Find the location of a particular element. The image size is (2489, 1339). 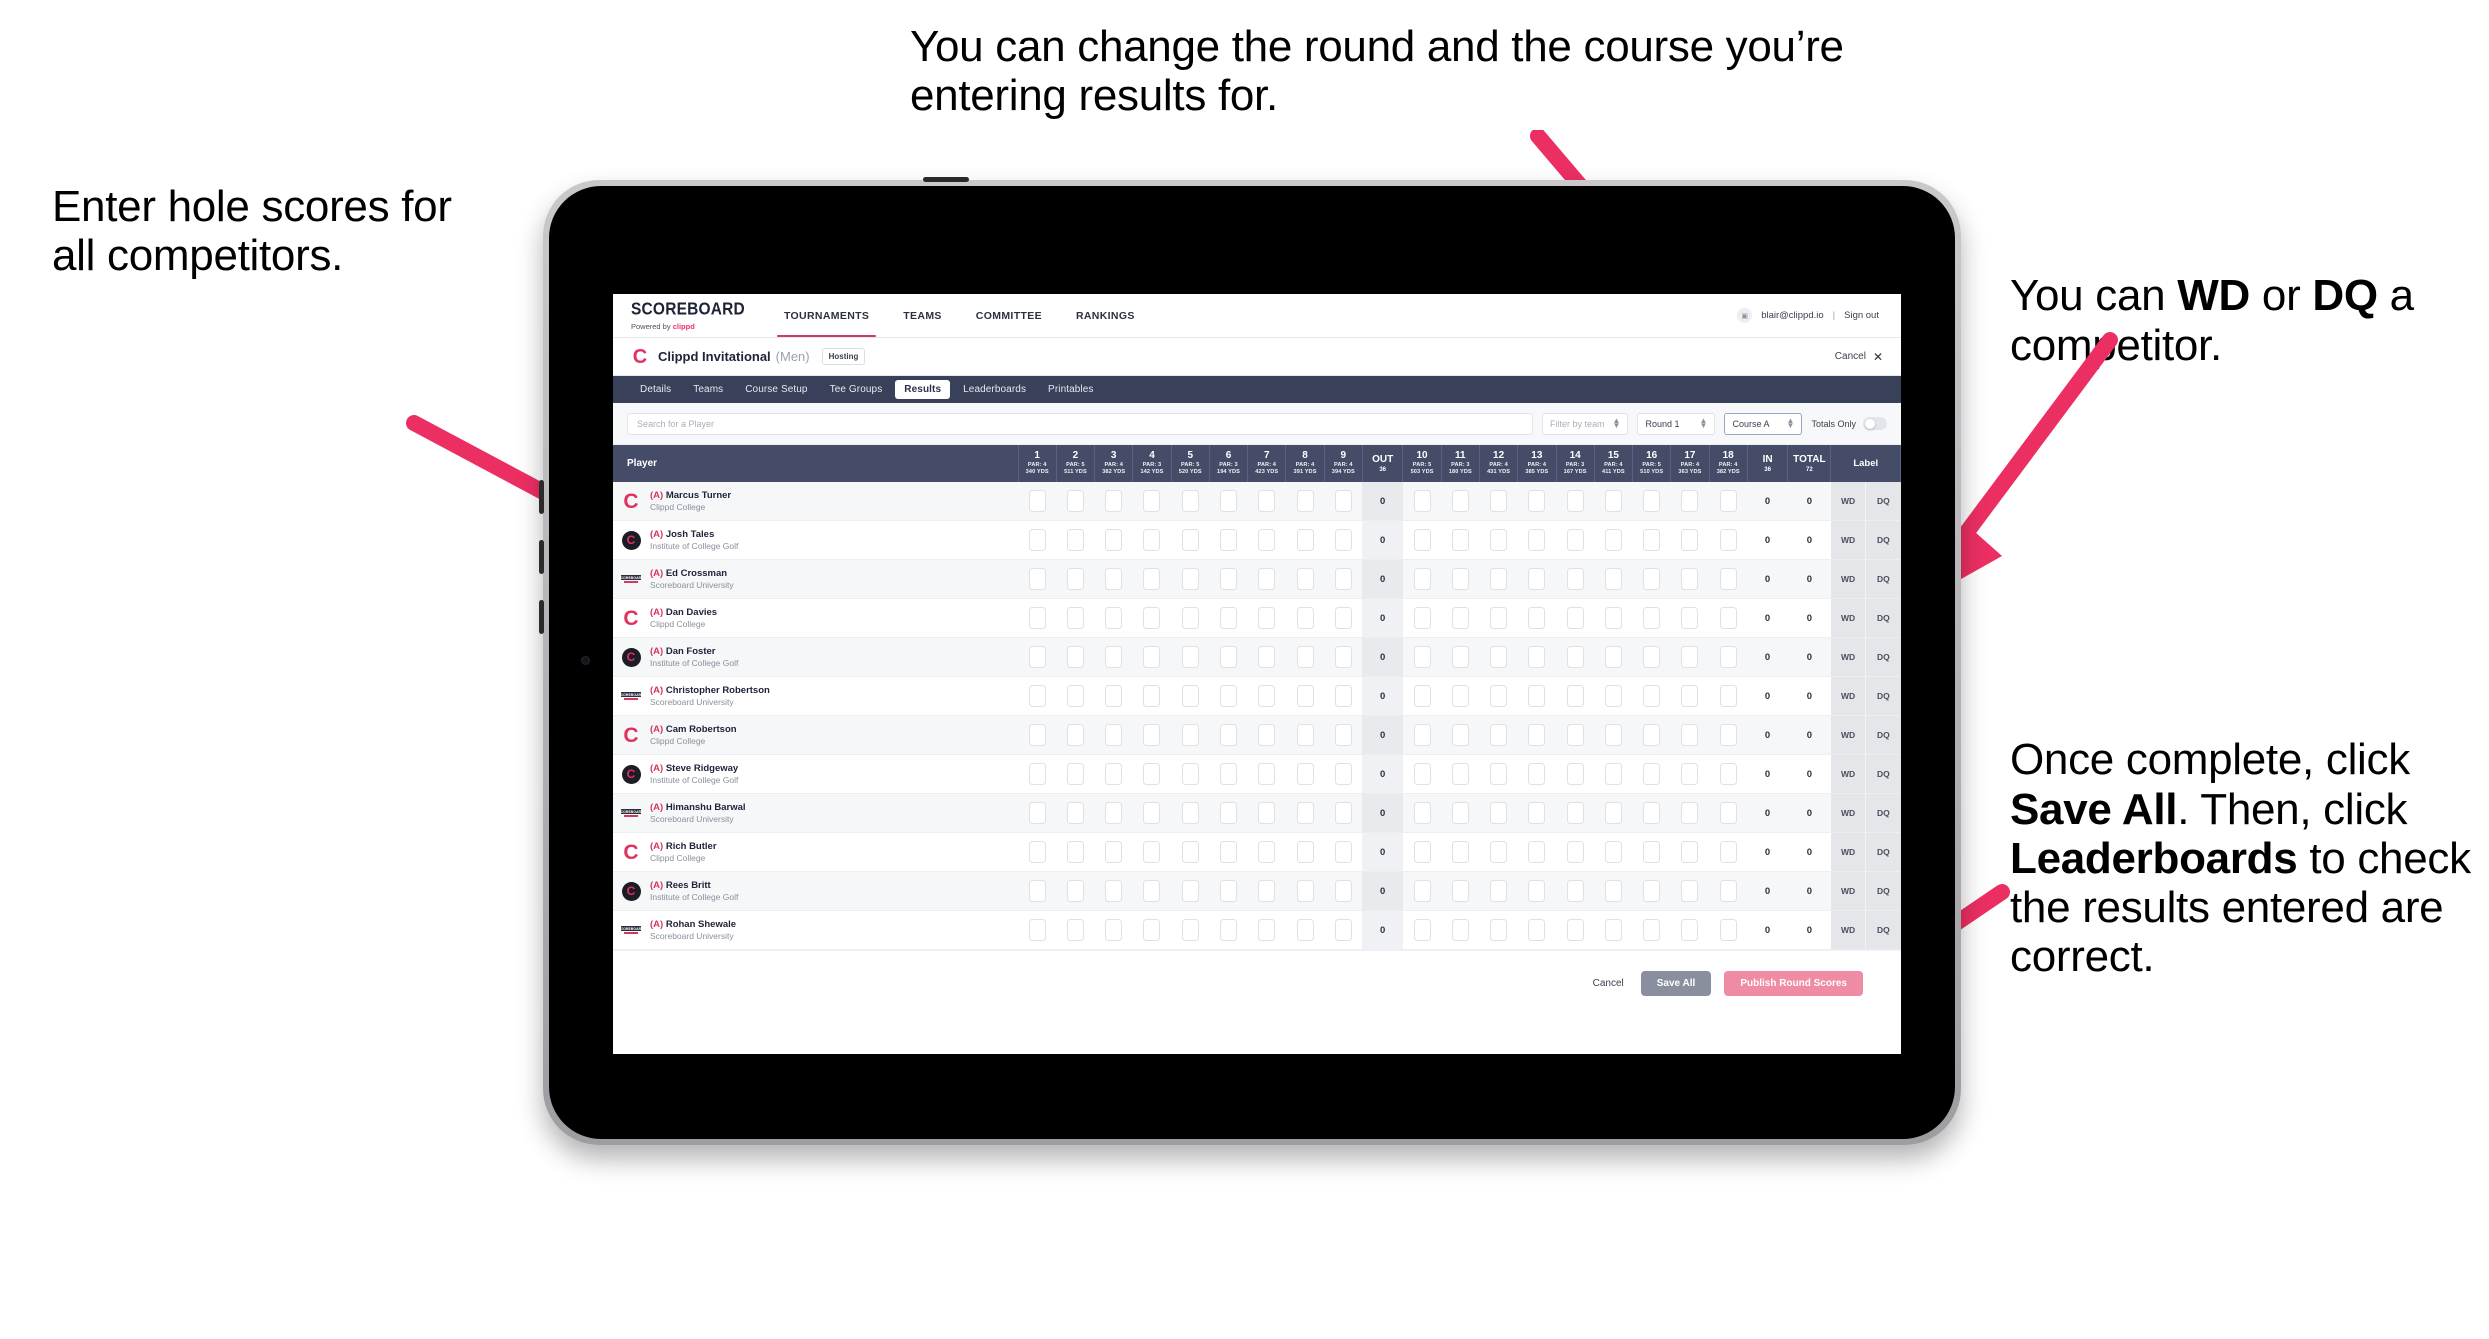

totals-only-control: Totals Only is located at coordinates (1849, 423).